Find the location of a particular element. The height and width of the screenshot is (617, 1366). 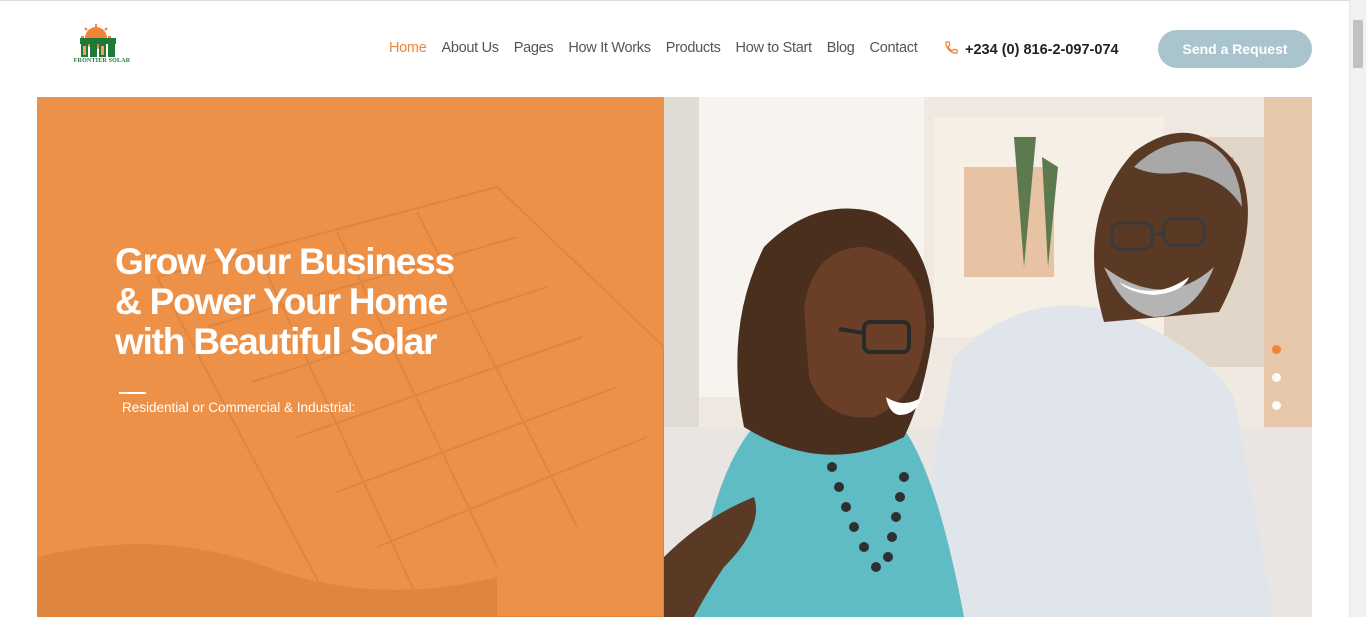

nav-how-to-start: How to Start is located at coordinates (774, 48).